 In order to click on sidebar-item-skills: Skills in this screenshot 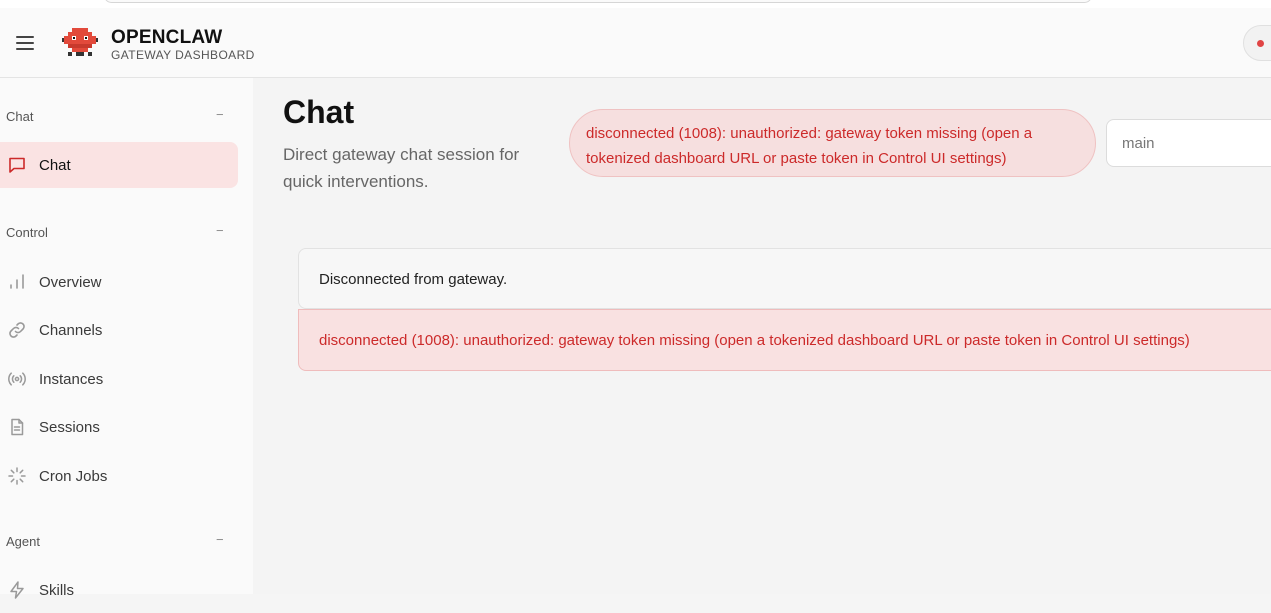, I will do `click(119, 590)`.